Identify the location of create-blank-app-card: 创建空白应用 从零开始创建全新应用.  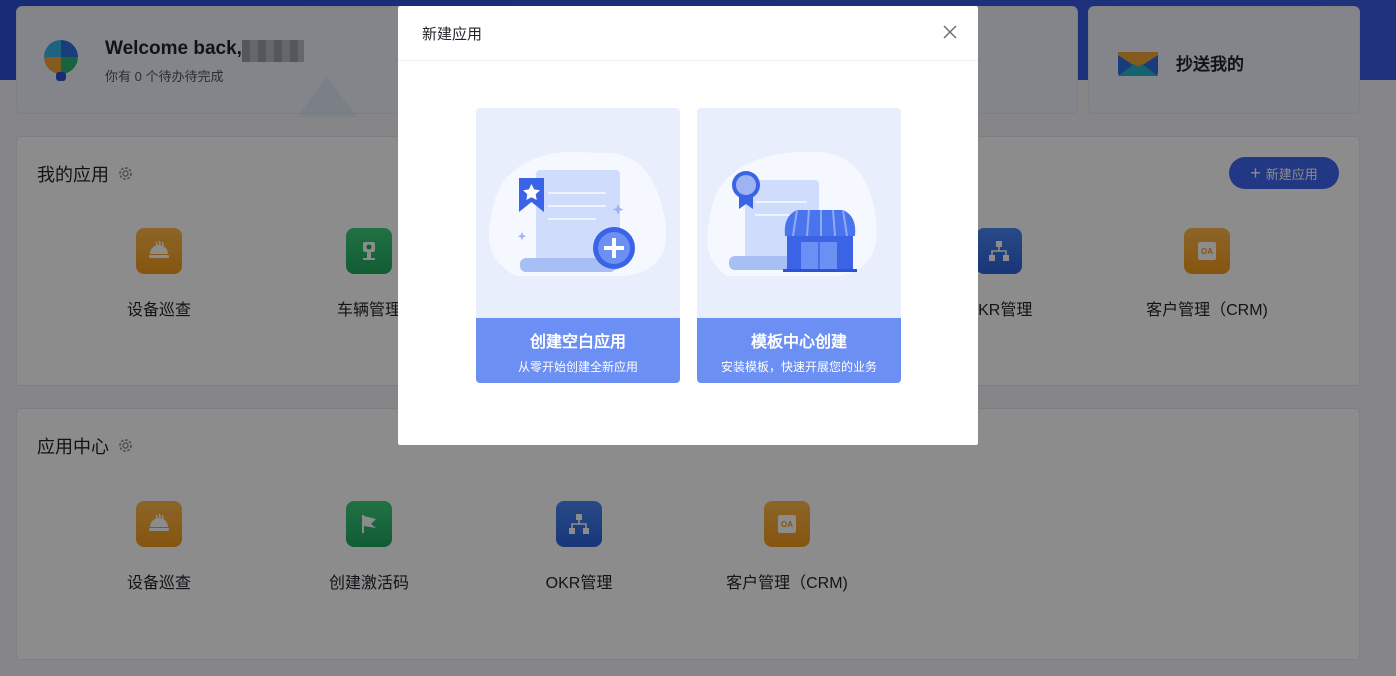
(578, 245).